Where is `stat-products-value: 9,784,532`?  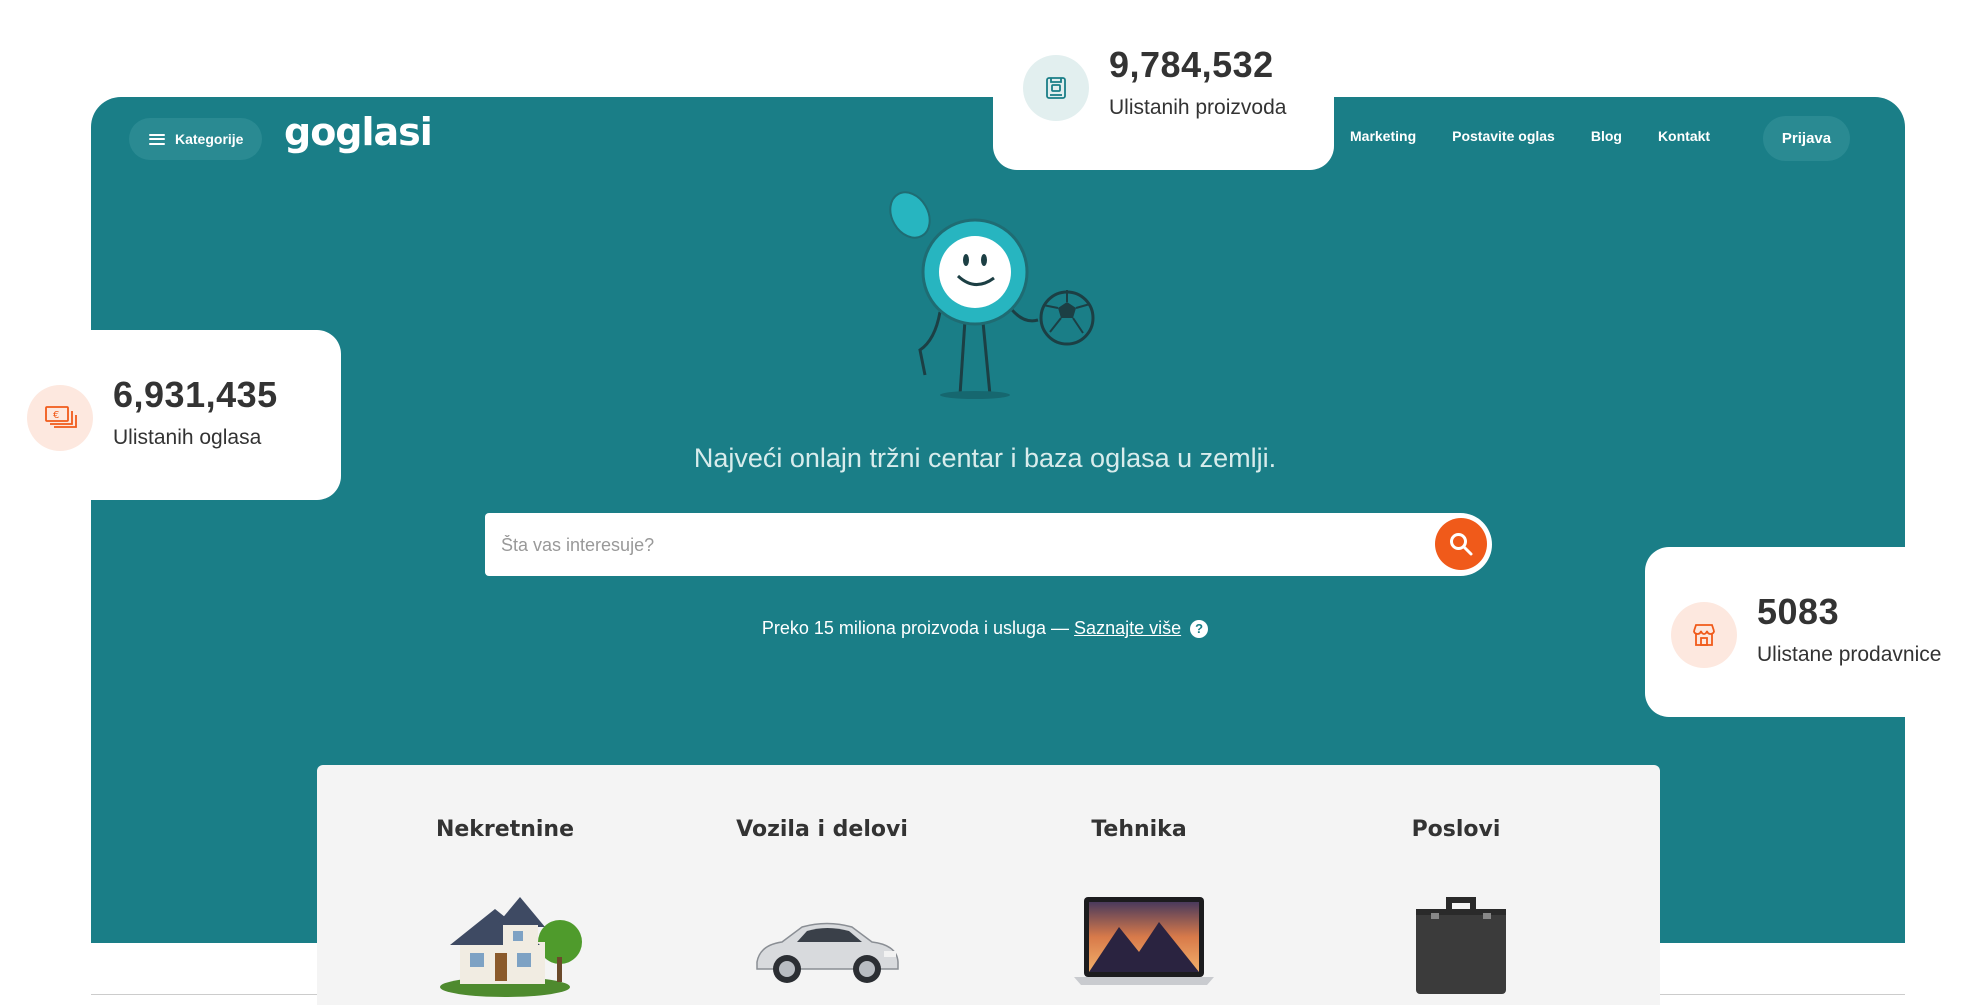
stat-products-value: 9,784,532 is located at coordinates (1191, 64).